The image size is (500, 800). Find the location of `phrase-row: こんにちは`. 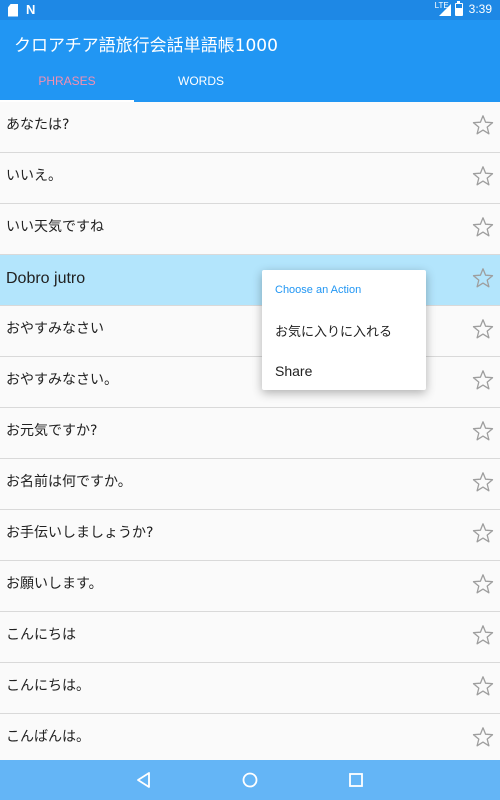

phrase-row: こんにちは is located at coordinates (250, 637).